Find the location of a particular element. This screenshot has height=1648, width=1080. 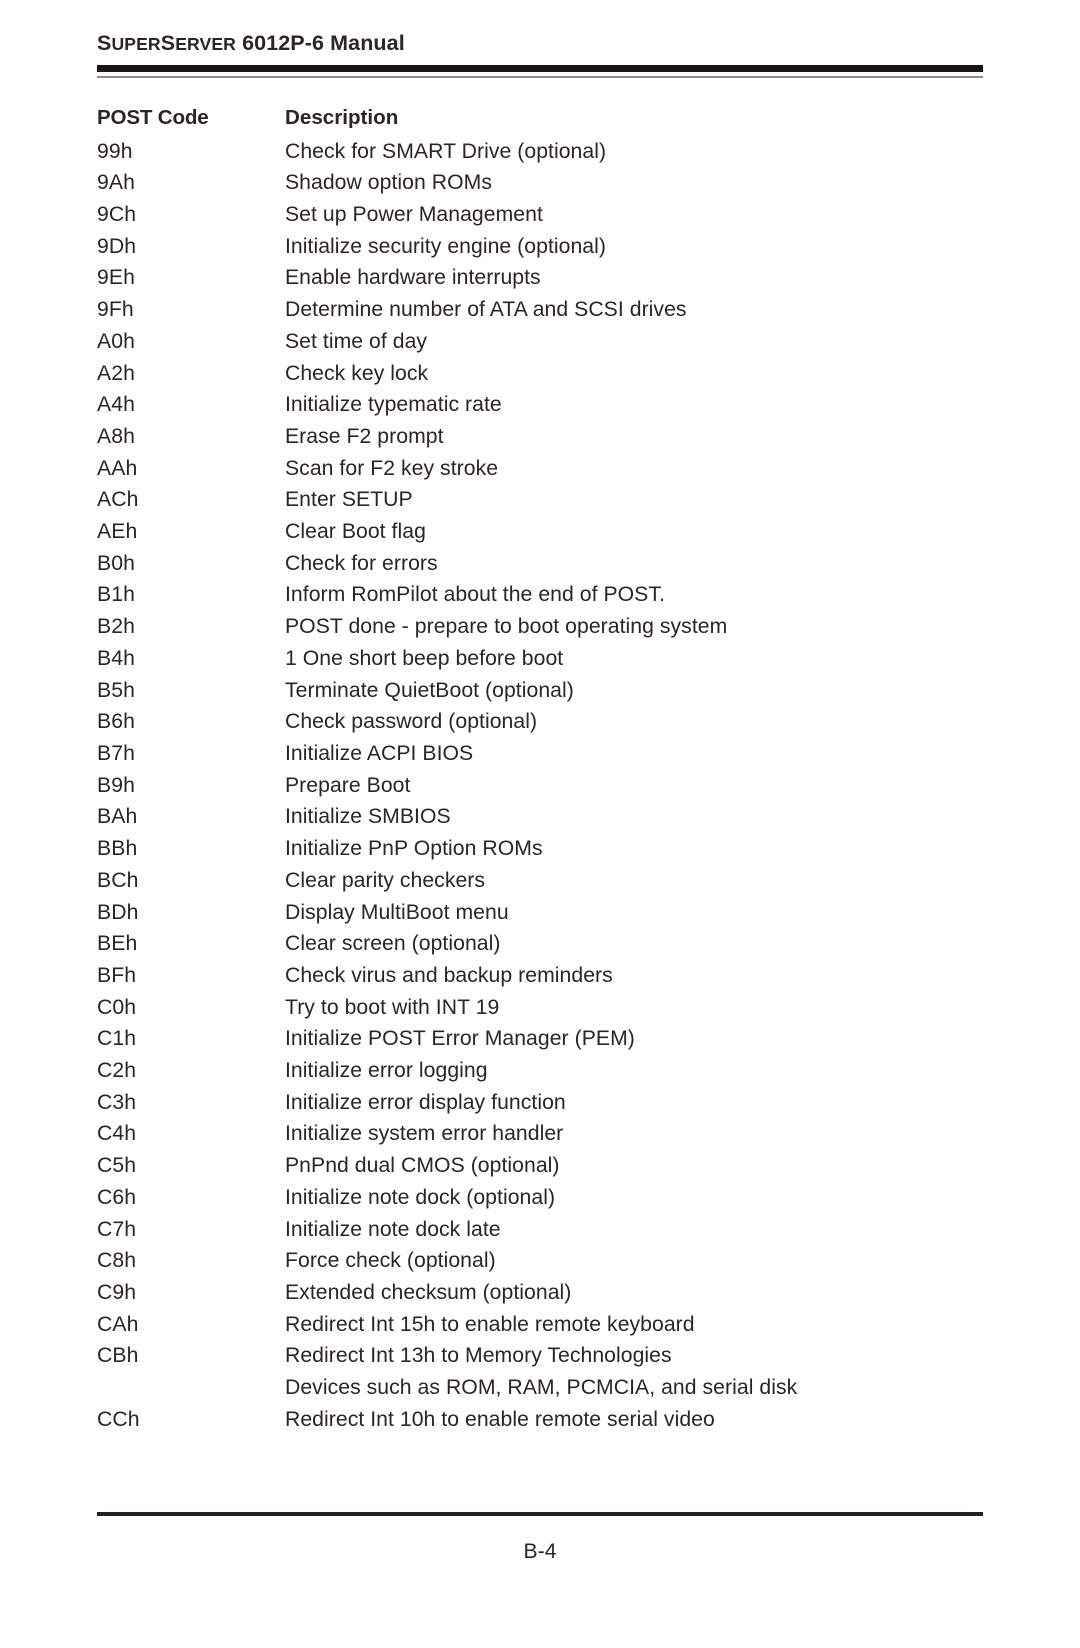

post-description-cell: Clear parity checkers is located at coordinates (385, 880).